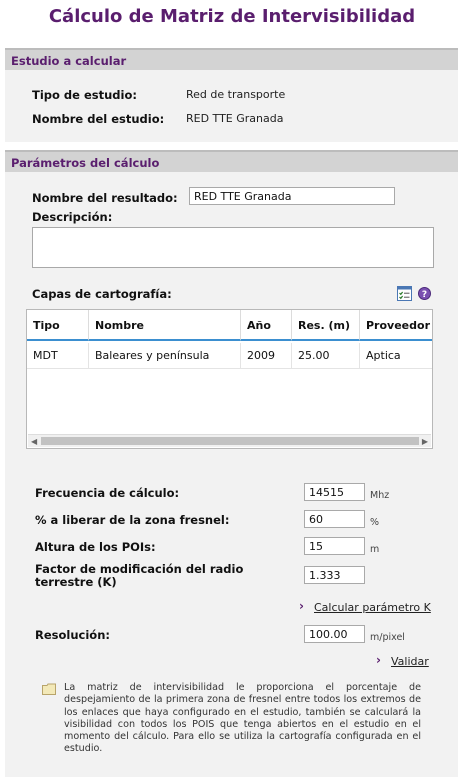 This screenshot has height=783, width=464. What do you see at coordinates (375, 549) in the screenshot?
I see `poi-height-unit: m` at bounding box center [375, 549].